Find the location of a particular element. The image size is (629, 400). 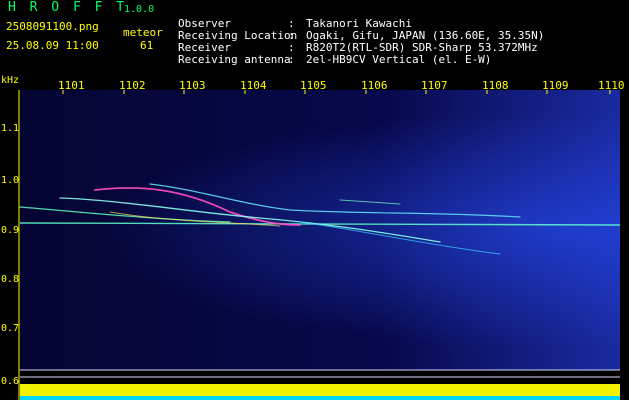

freq-tick-label: 0.9 is located at coordinates (10, 230).